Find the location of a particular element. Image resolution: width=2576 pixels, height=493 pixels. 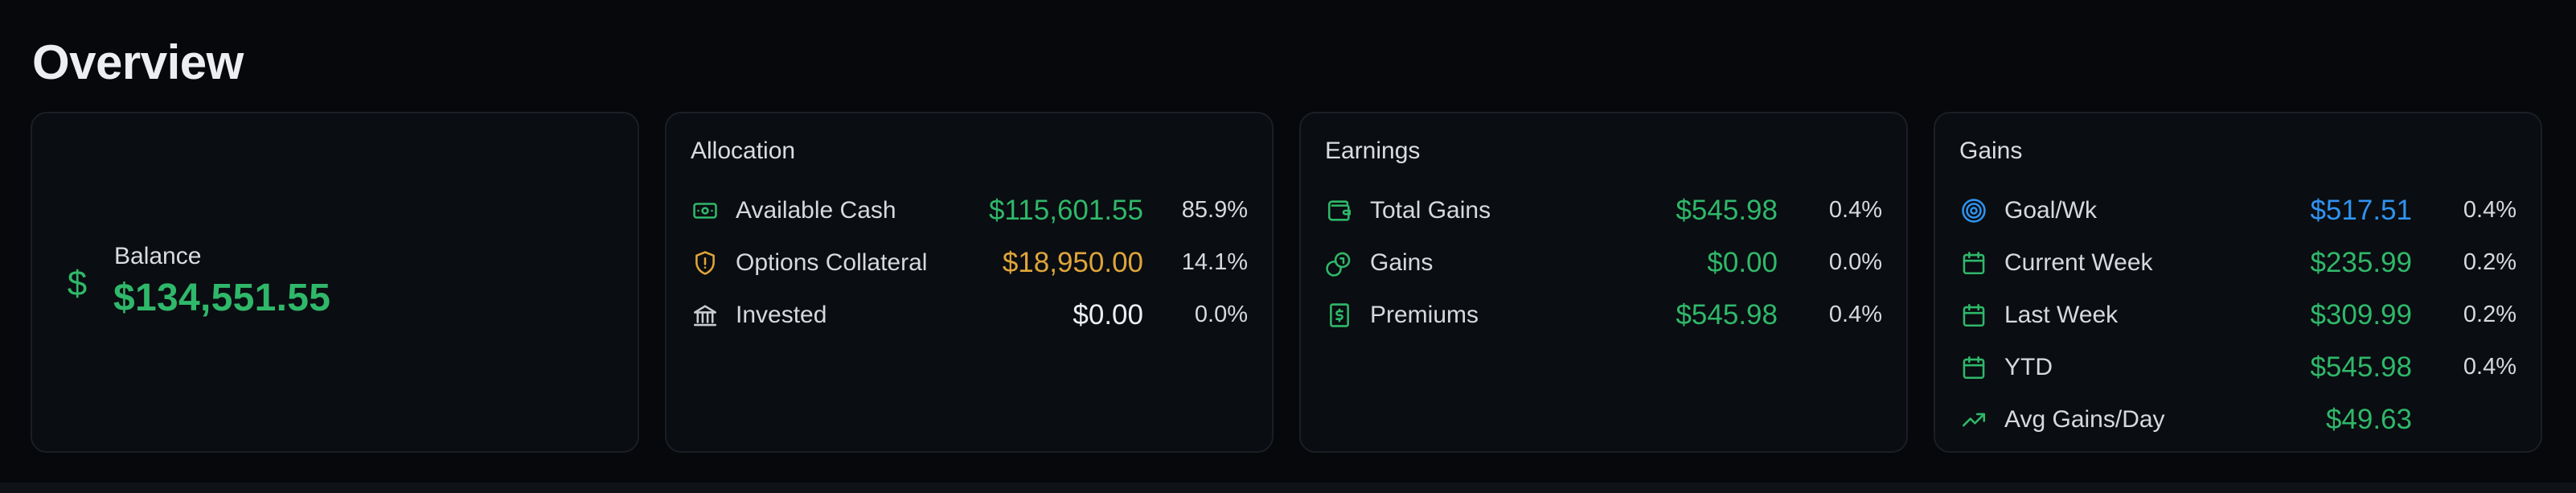

wallet-icon is located at coordinates (1339, 211).